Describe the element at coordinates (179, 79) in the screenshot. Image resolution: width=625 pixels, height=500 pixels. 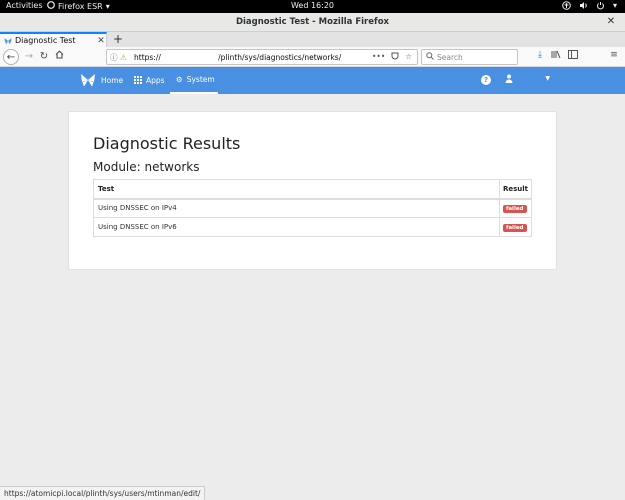
I see `gear-icon: ⚙` at that location.